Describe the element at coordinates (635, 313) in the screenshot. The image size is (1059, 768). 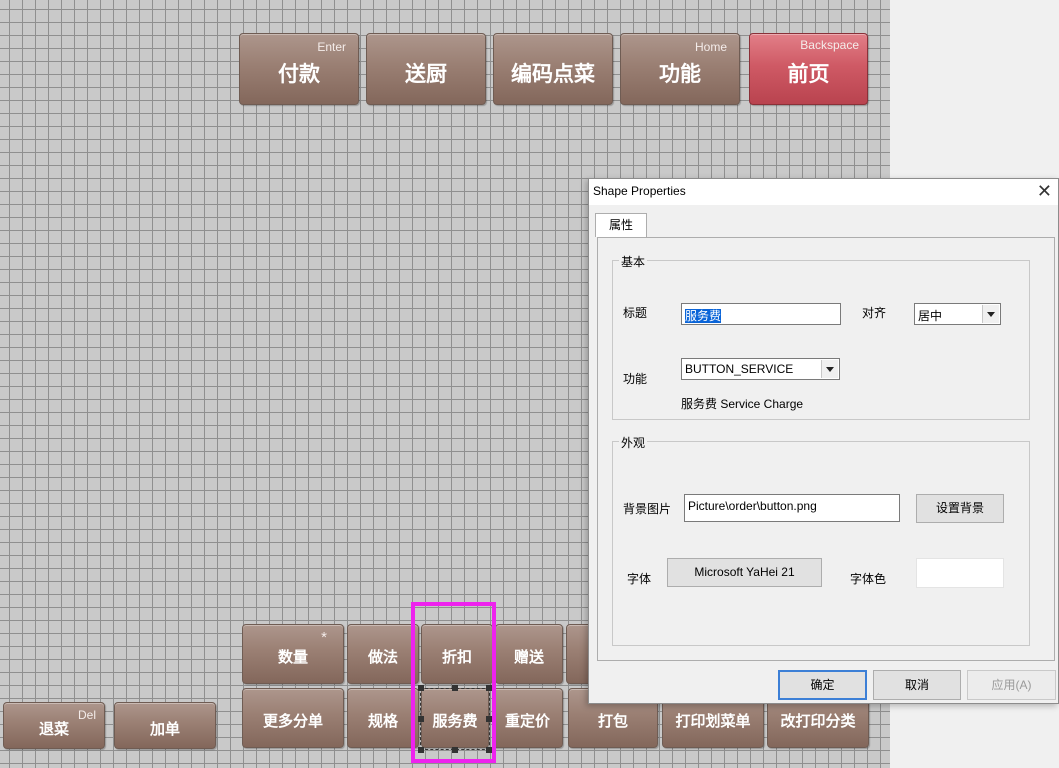
I see `caption-label: 标题` at that location.